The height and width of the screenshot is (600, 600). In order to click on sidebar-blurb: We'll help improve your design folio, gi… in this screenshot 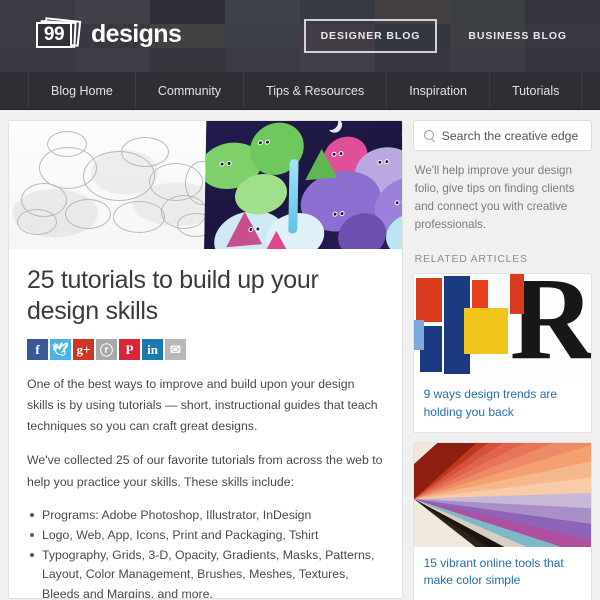, I will do `click(494, 198)`.